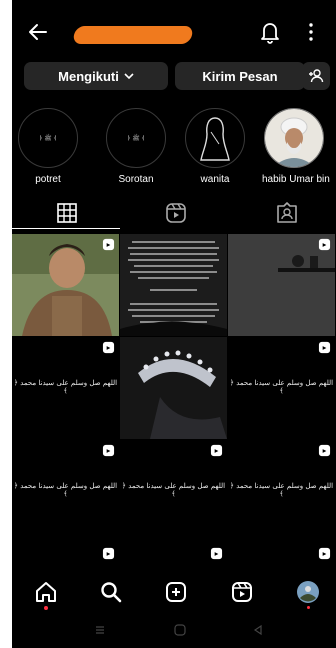 This screenshot has height=648, width=336. I want to click on create-icon, so click(176, 592).